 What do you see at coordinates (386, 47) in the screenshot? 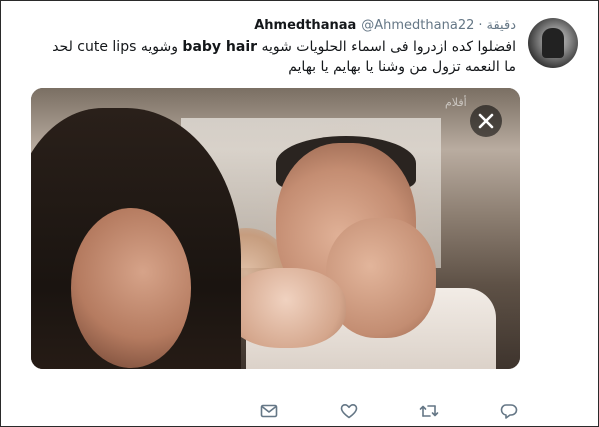
I see `tweet-text-part1: افضلوا كده ازدروا فى اسماء الحلويات شويه` at bounding box center [386, 47].